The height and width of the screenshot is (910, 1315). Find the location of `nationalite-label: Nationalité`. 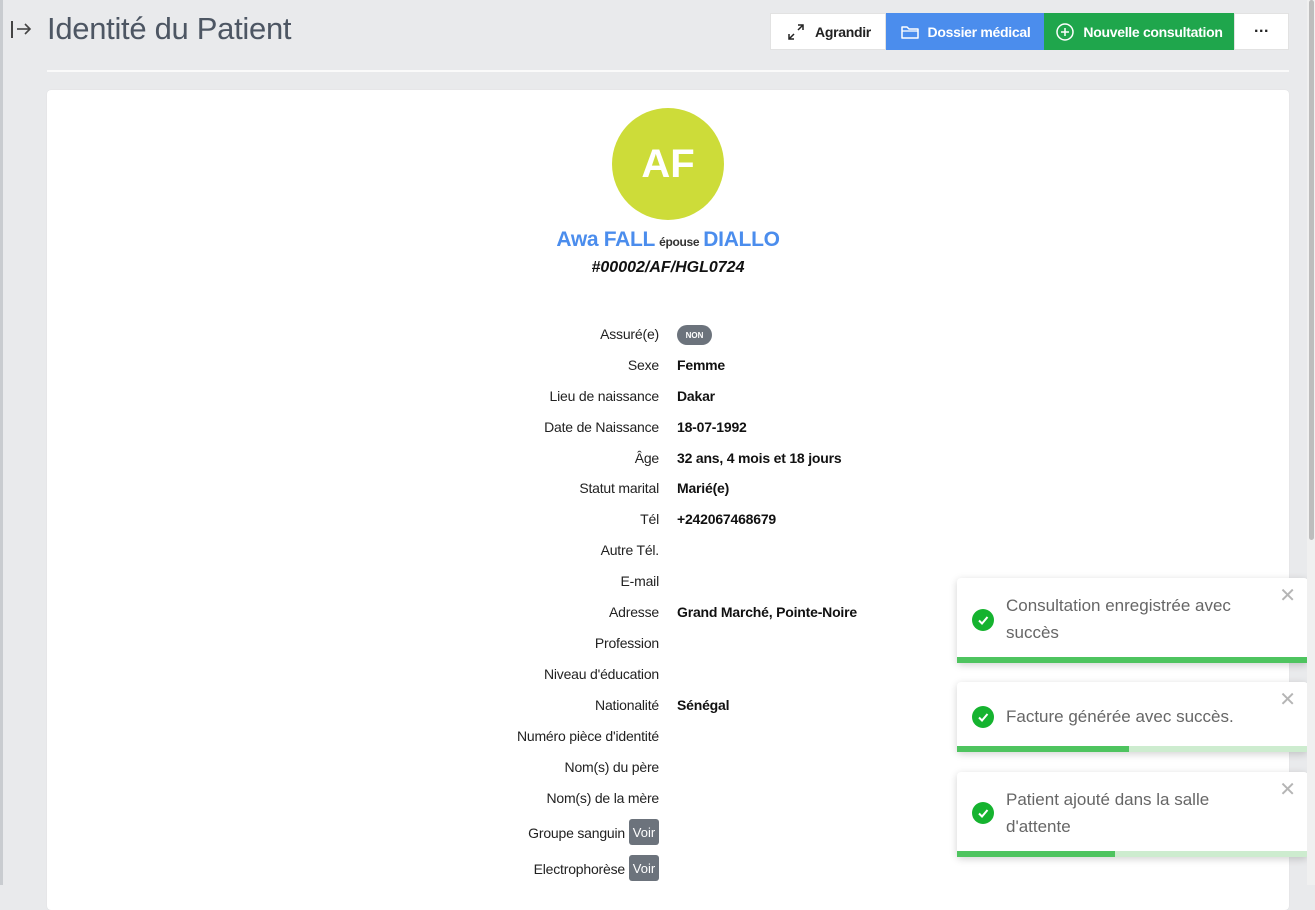

nationalite-label: Nationalité is located at coordinates (627, 705).